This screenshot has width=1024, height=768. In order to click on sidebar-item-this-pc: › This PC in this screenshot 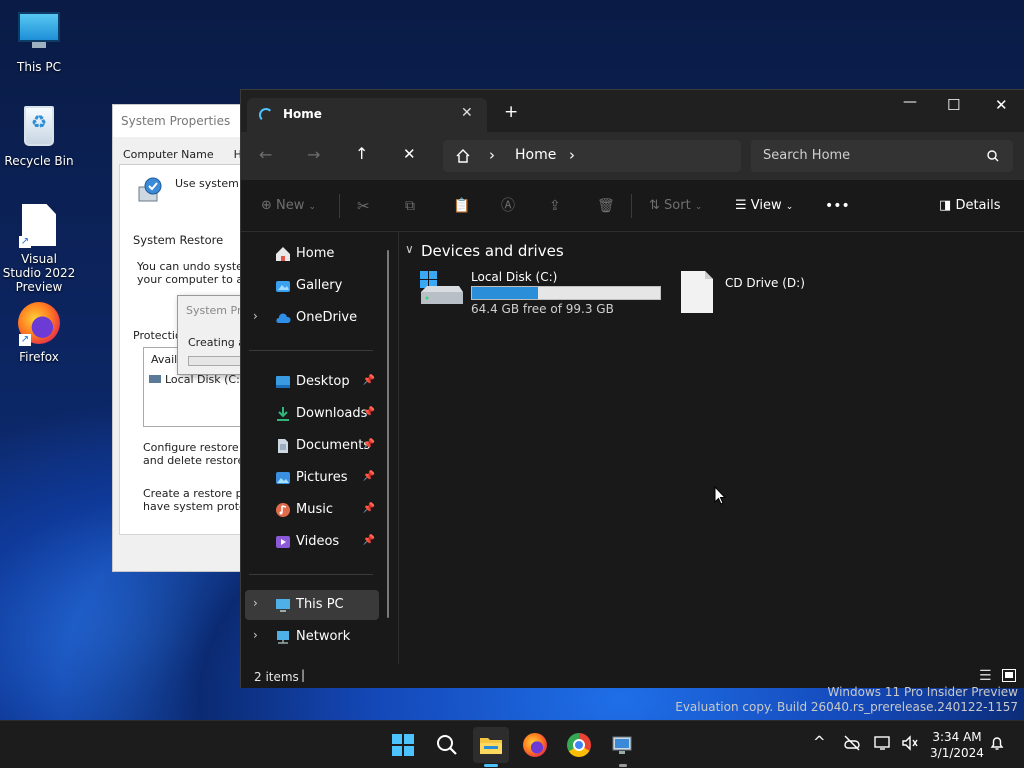, I will do `click(312, 605)`.